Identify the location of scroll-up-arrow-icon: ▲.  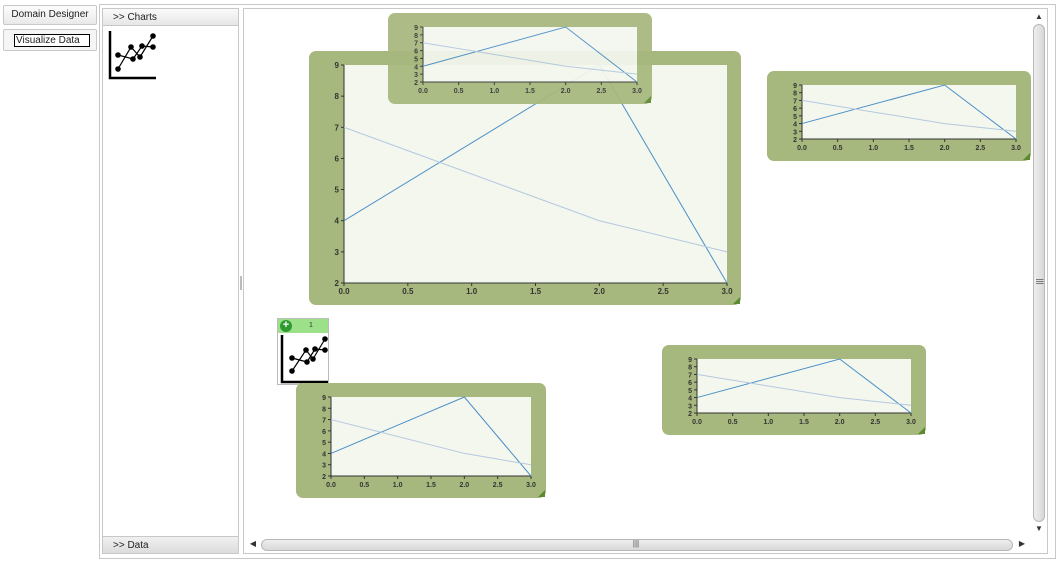
(1039, 17).